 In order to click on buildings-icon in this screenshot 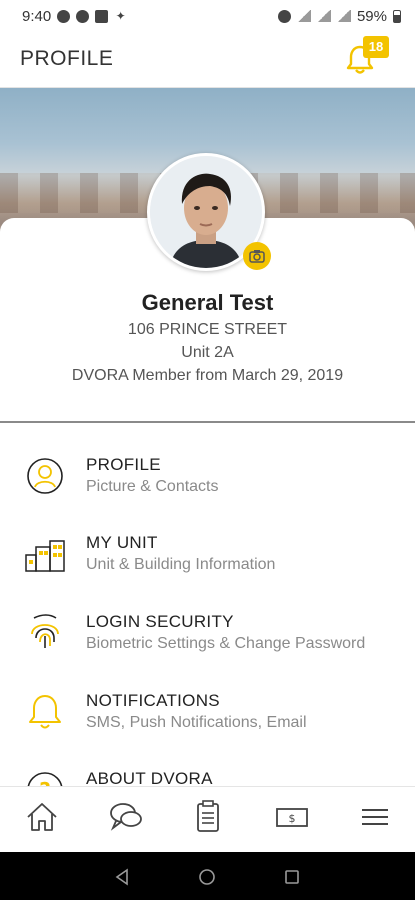, I will do `click(45, 556)`.